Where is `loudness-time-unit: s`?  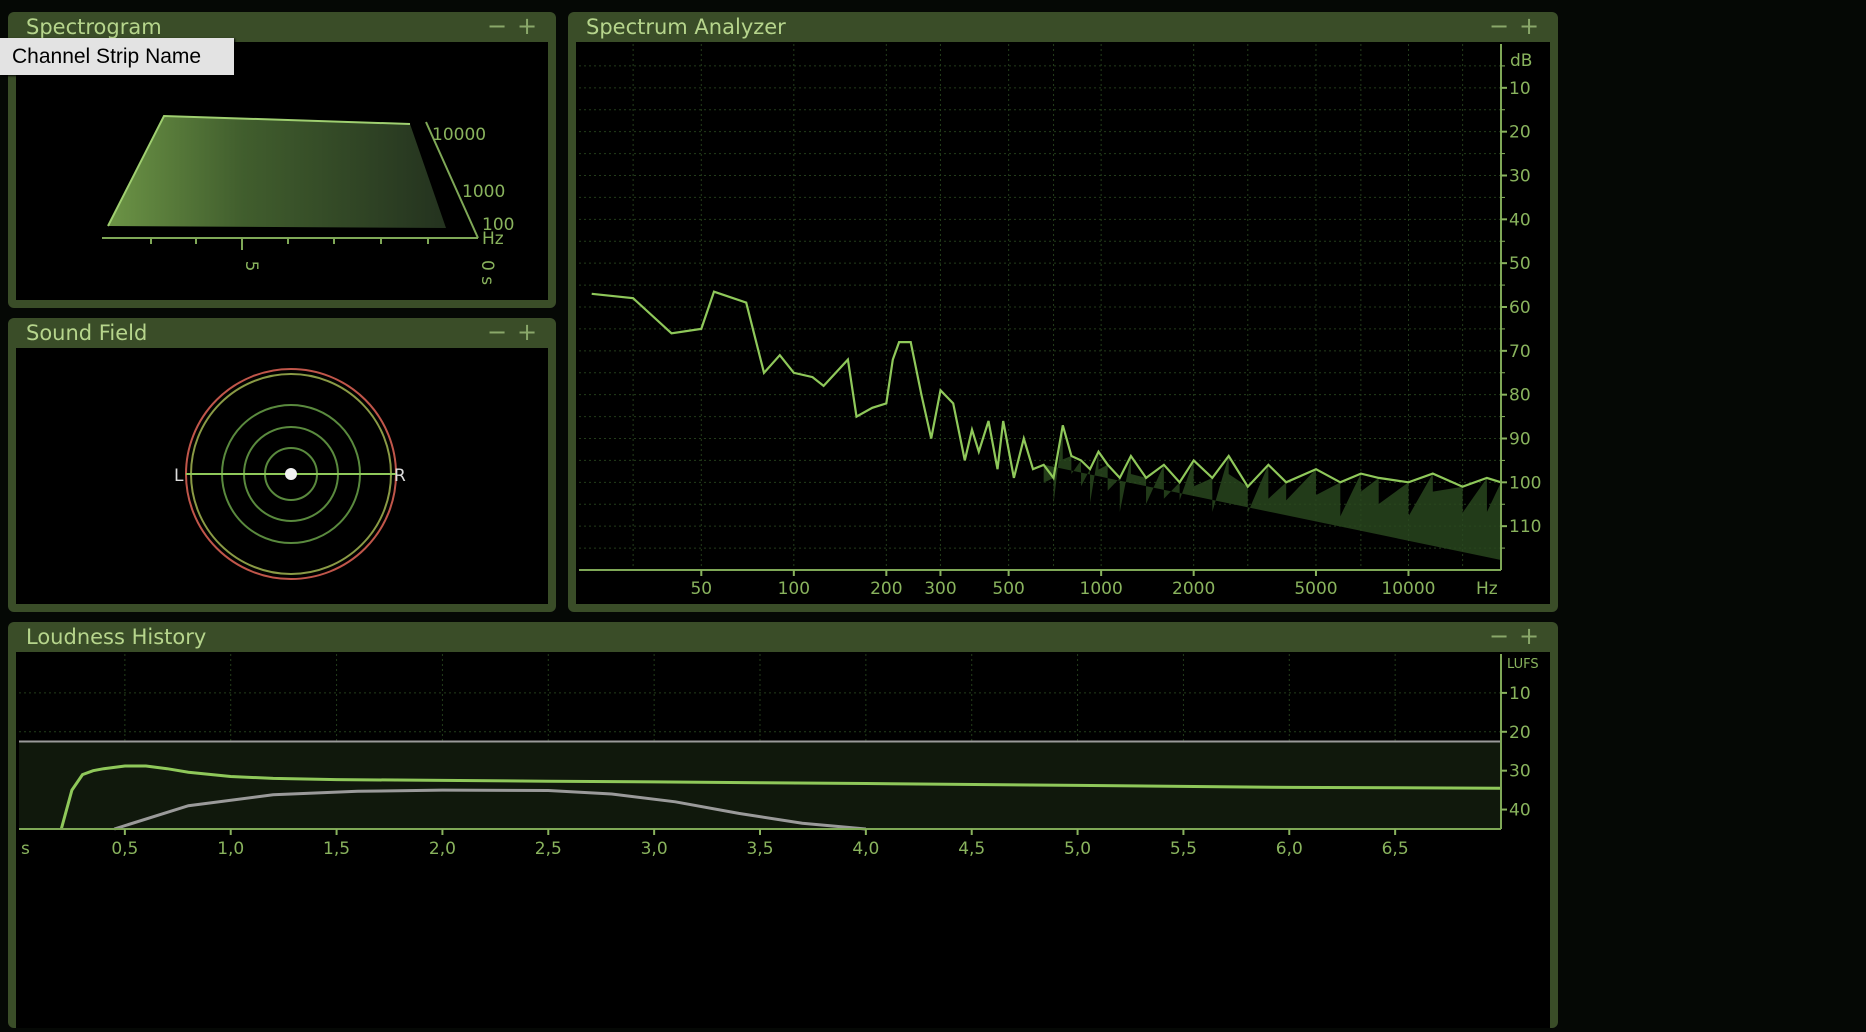 loudness-time-unit: s is located at coordinates (25, 849).